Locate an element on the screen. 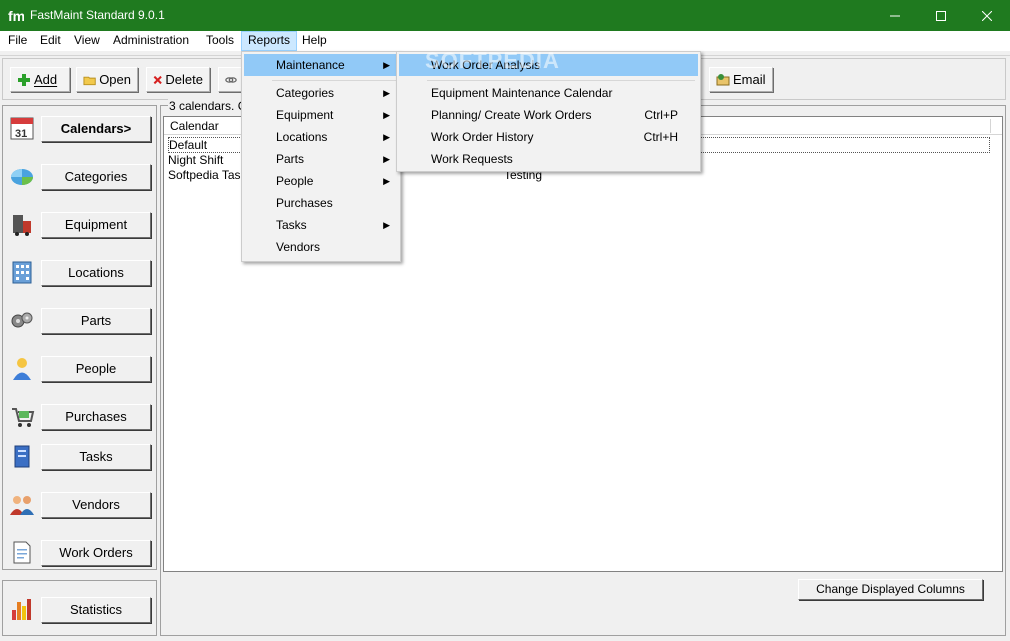 The width and height of the screenshot is (1010, 641). menu-item-equipment: Equipment ▶ is located at coordinates (321, 115).